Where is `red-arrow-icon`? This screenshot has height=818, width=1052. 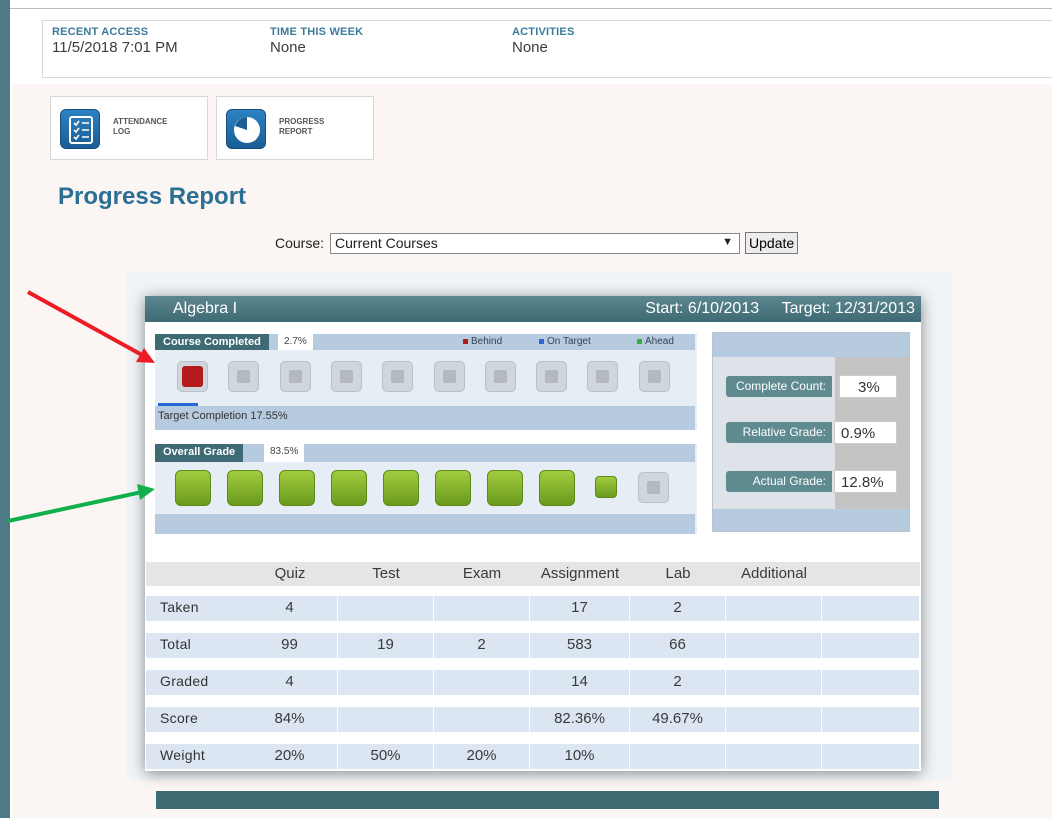
red-arrow-icon is located at coordinates (91, 326).